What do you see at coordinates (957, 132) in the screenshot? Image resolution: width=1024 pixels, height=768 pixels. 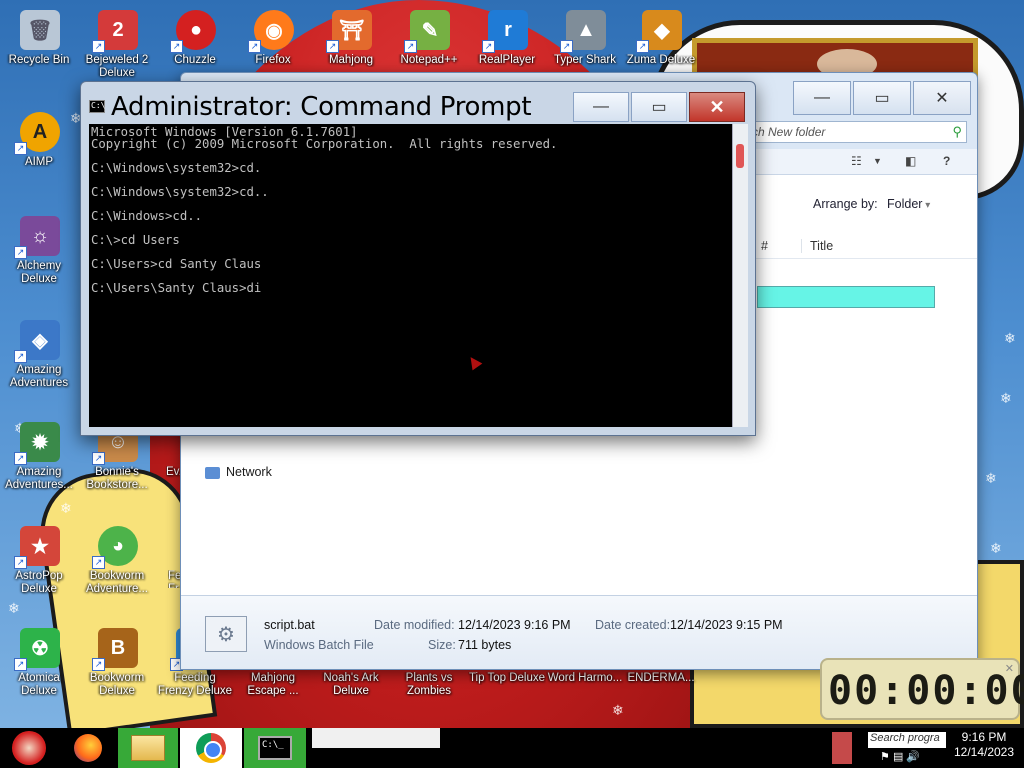 I see `search-icon: ⚲` at bounding box center [957, 132].